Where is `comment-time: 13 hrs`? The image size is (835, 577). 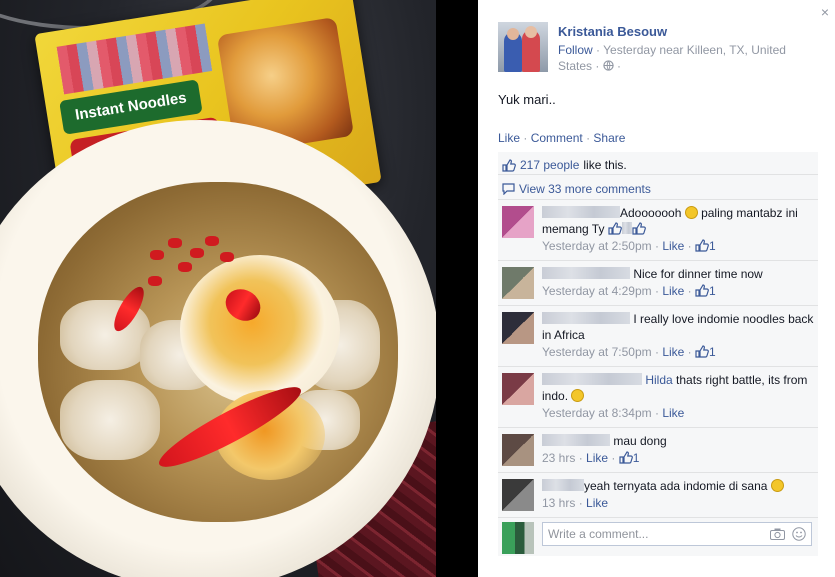 comment-time: 13 hrs is located at coordinates (558, 503).